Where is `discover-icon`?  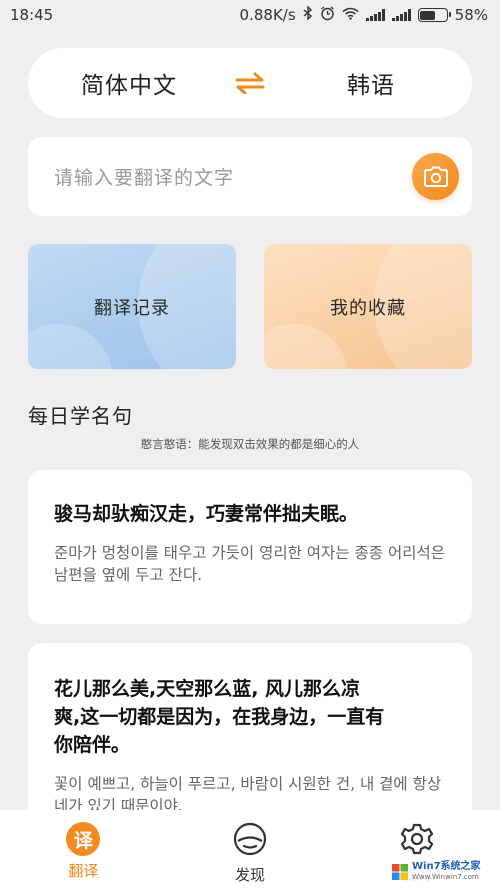
discover-icon is located at coordinates (250, 841).